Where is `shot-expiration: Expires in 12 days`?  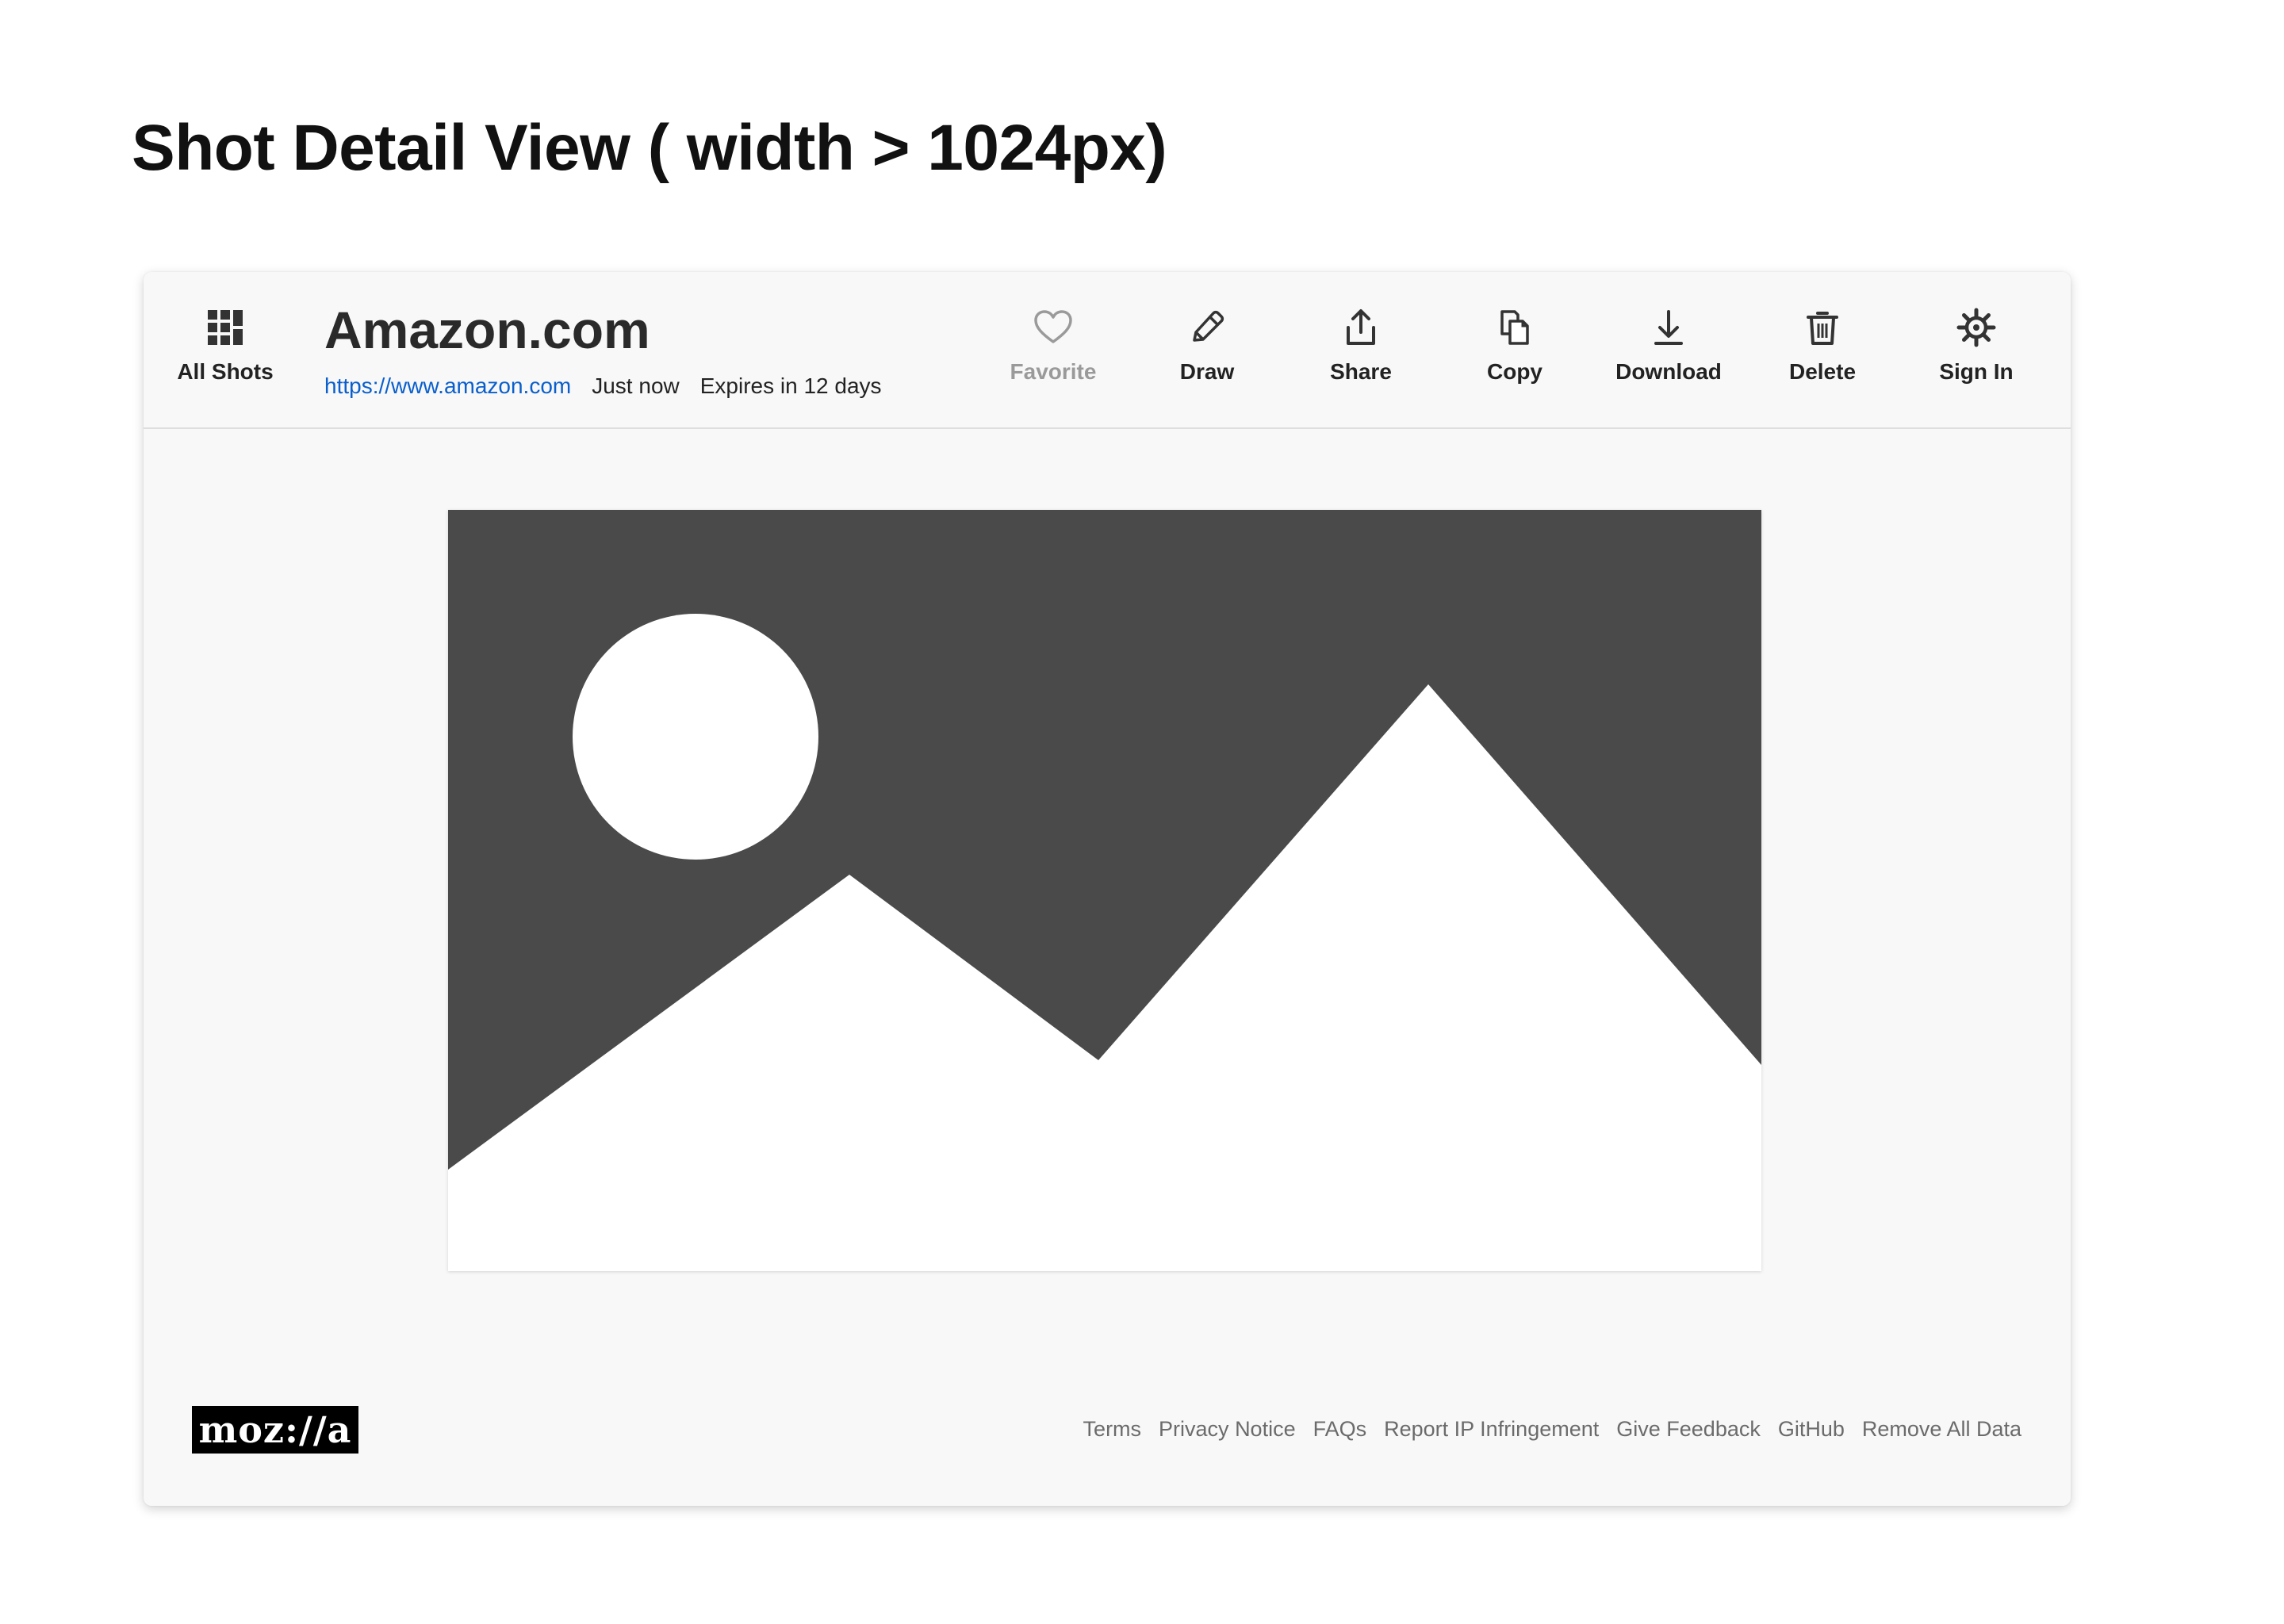 shot-expiration: Expires in 12 days is located at coordinates (790, 385).